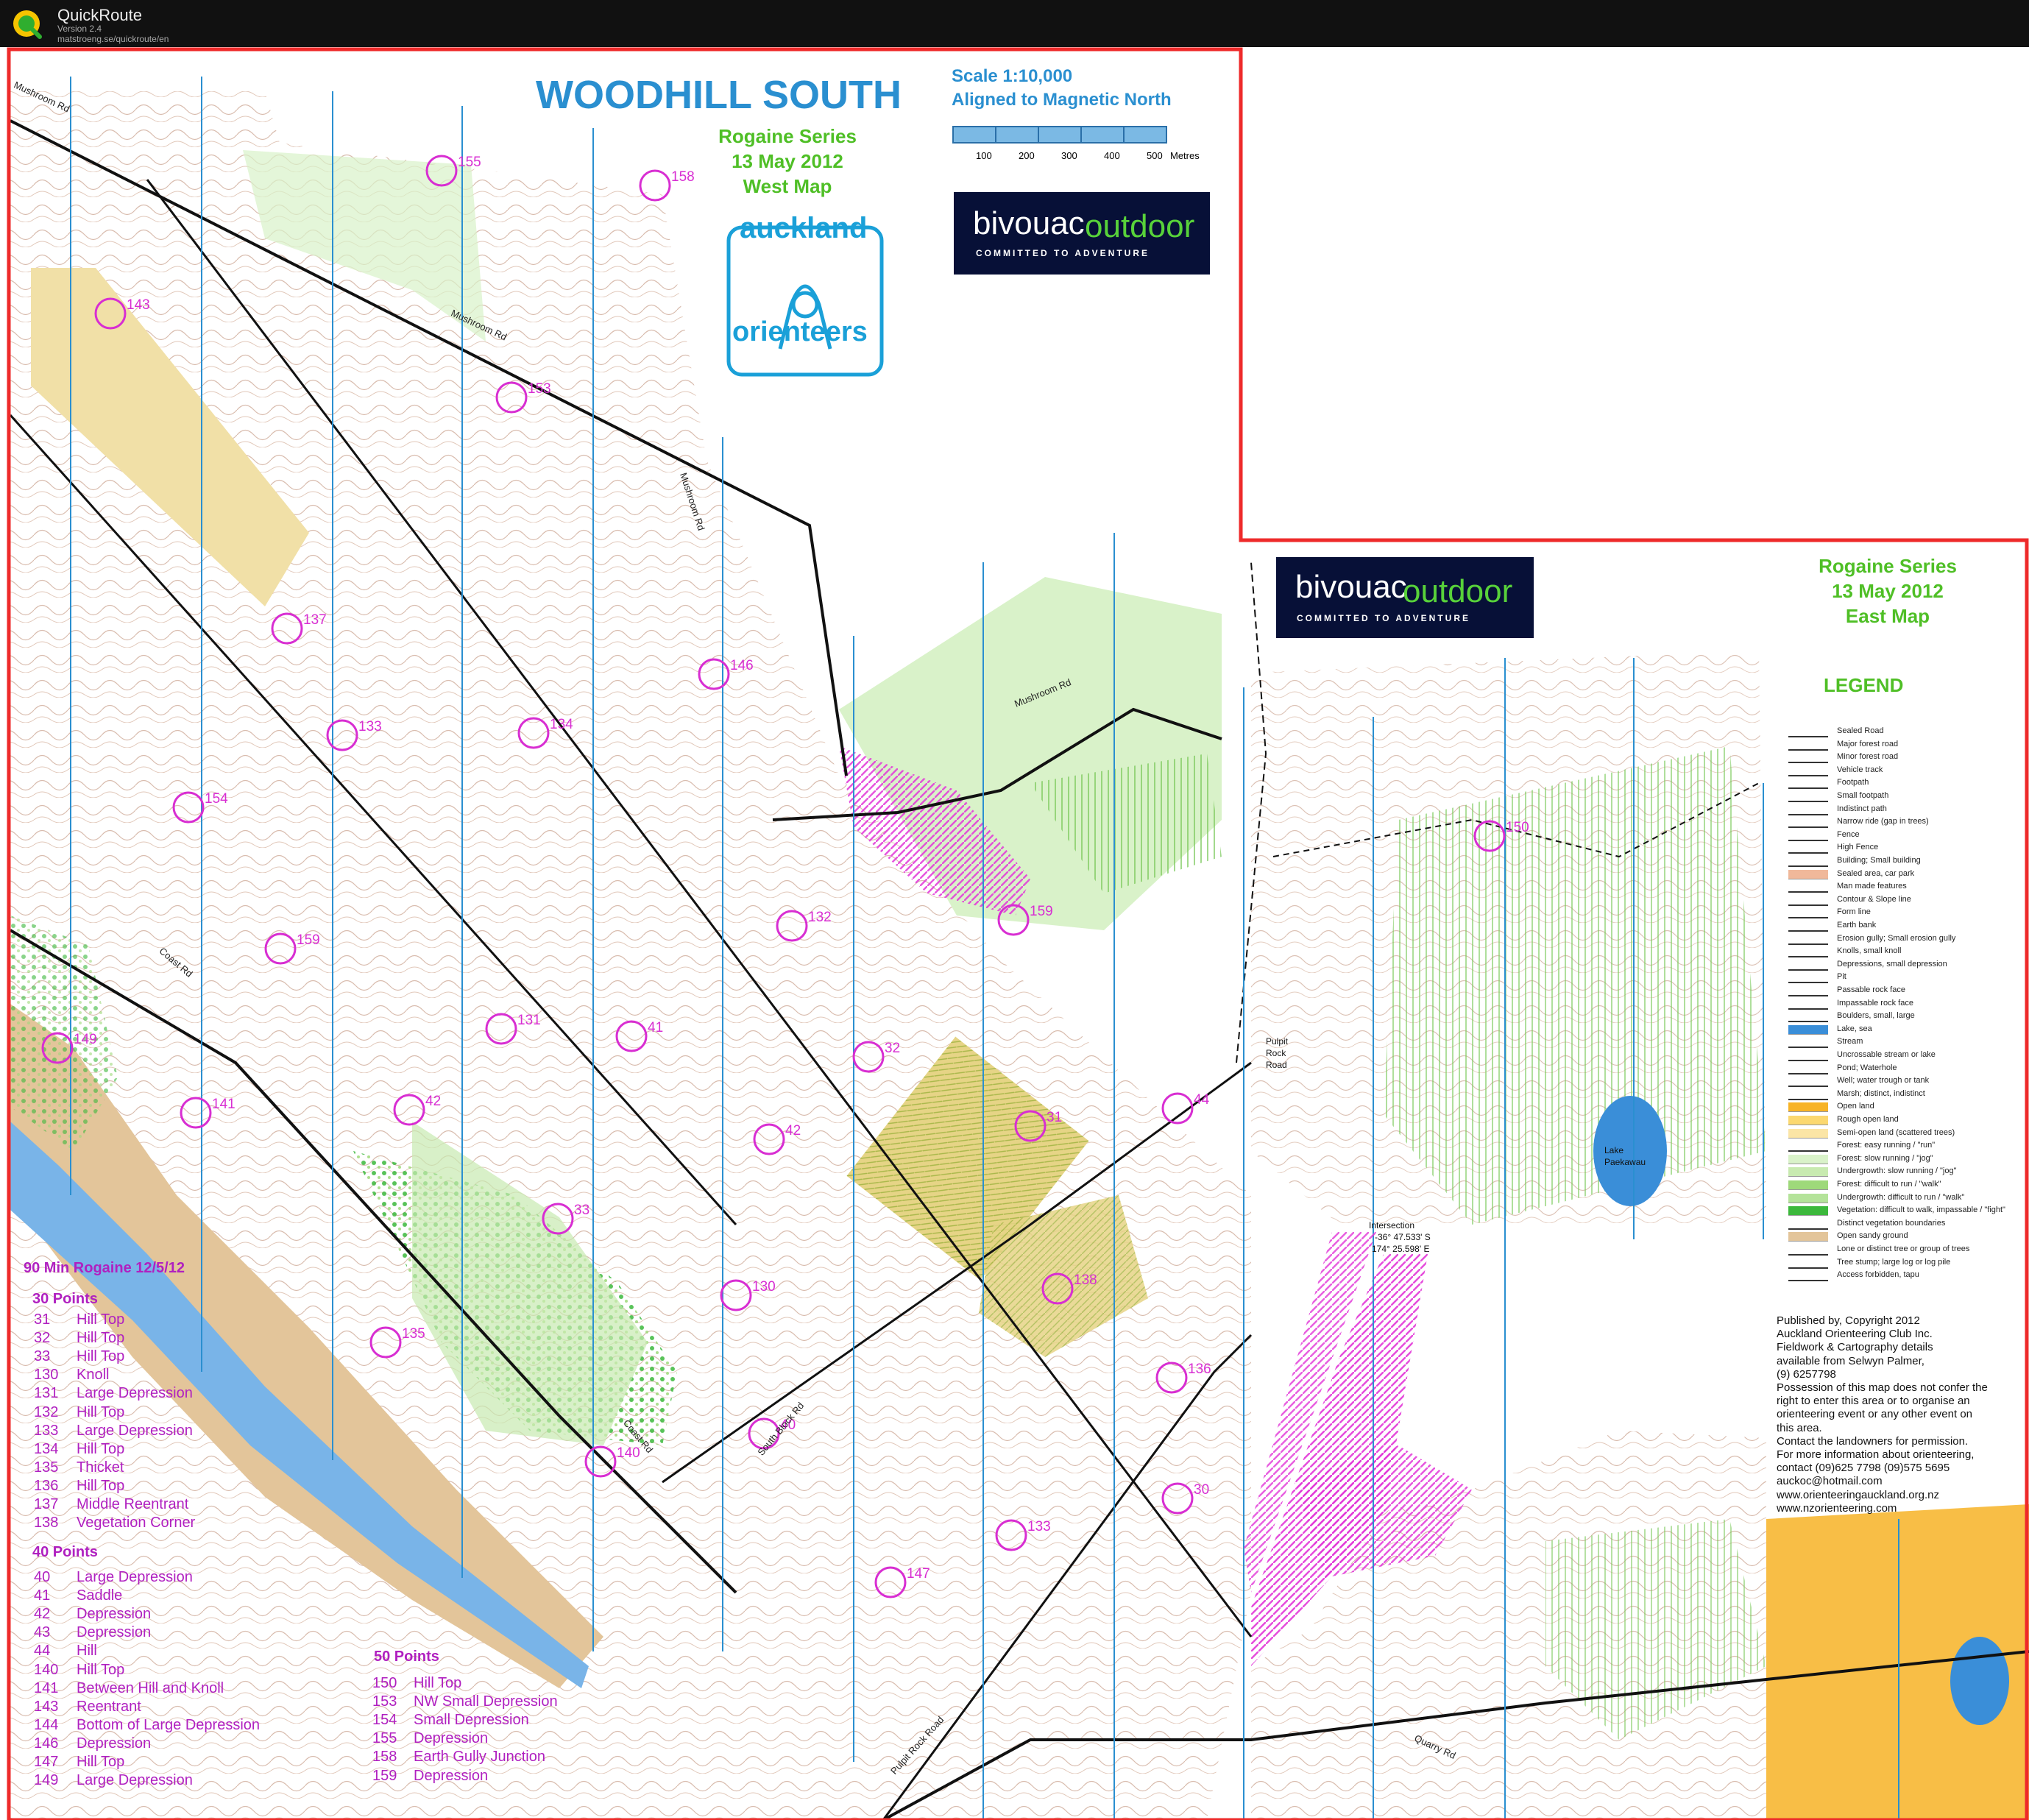  I want to click on club-logo, so click(805, 301).